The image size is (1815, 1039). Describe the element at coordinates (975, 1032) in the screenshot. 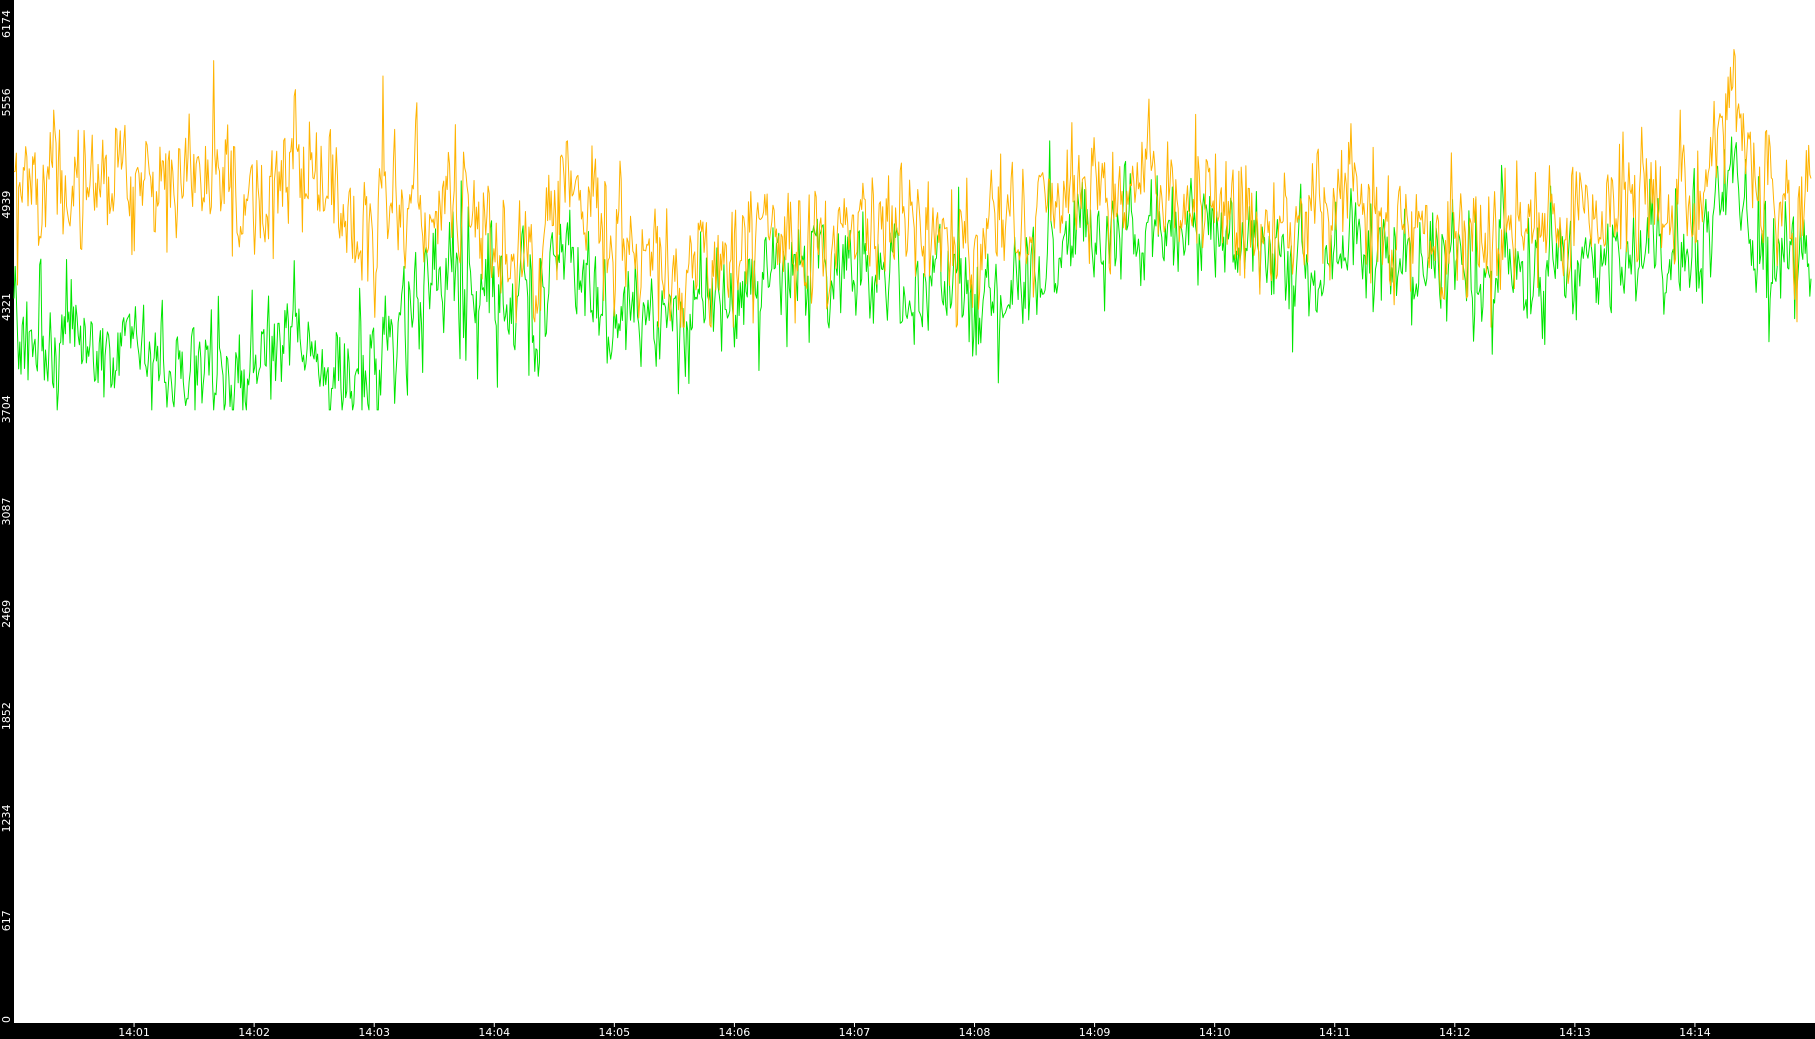

I see `x-tick-label: 14:08` at that location.